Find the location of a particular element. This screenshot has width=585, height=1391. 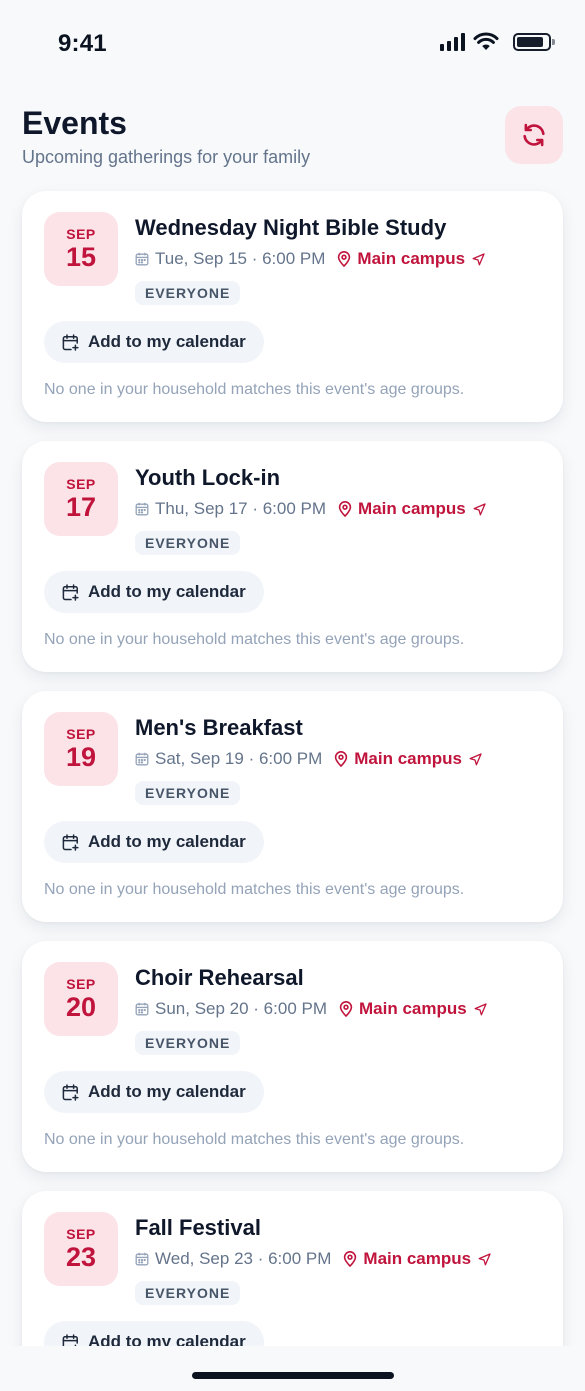

battery-icon is located at coordinates (534, 42).